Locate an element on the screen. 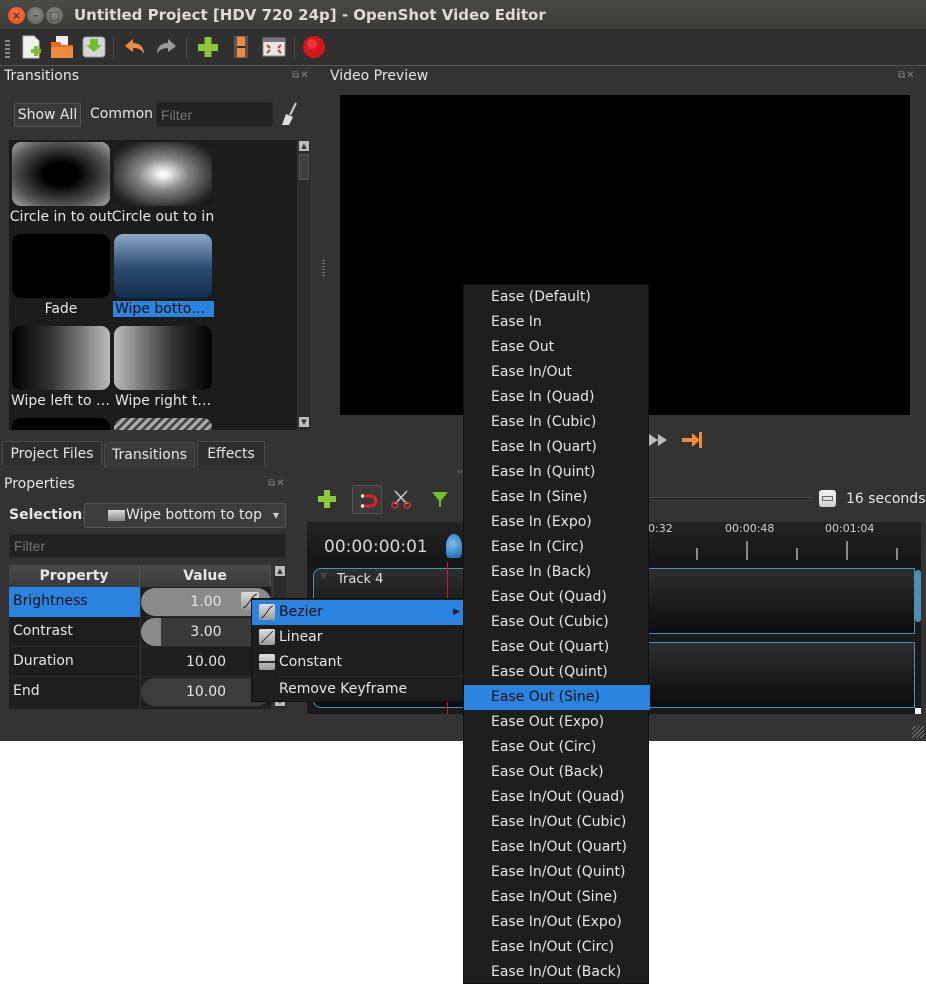 Image resolution: width=926 pixels, height=985 pixels. submenu-item: Ease In/Out (Circ) is located at coordinates (557, 947).